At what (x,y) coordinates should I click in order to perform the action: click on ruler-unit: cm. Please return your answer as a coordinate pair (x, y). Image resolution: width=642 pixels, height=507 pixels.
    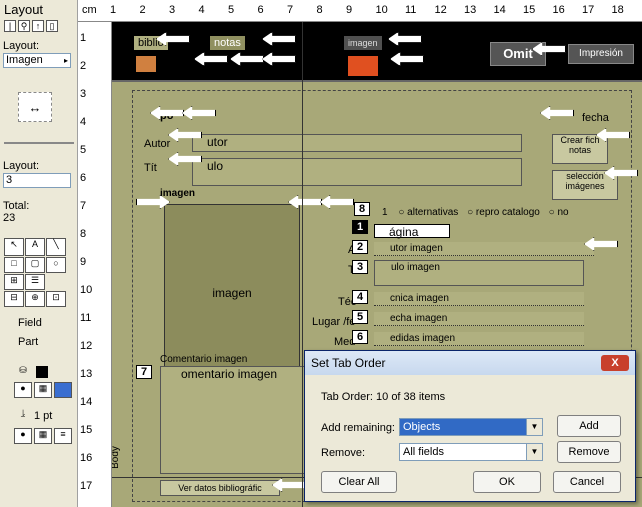
    Looking at the image, I should click on (89, 10).